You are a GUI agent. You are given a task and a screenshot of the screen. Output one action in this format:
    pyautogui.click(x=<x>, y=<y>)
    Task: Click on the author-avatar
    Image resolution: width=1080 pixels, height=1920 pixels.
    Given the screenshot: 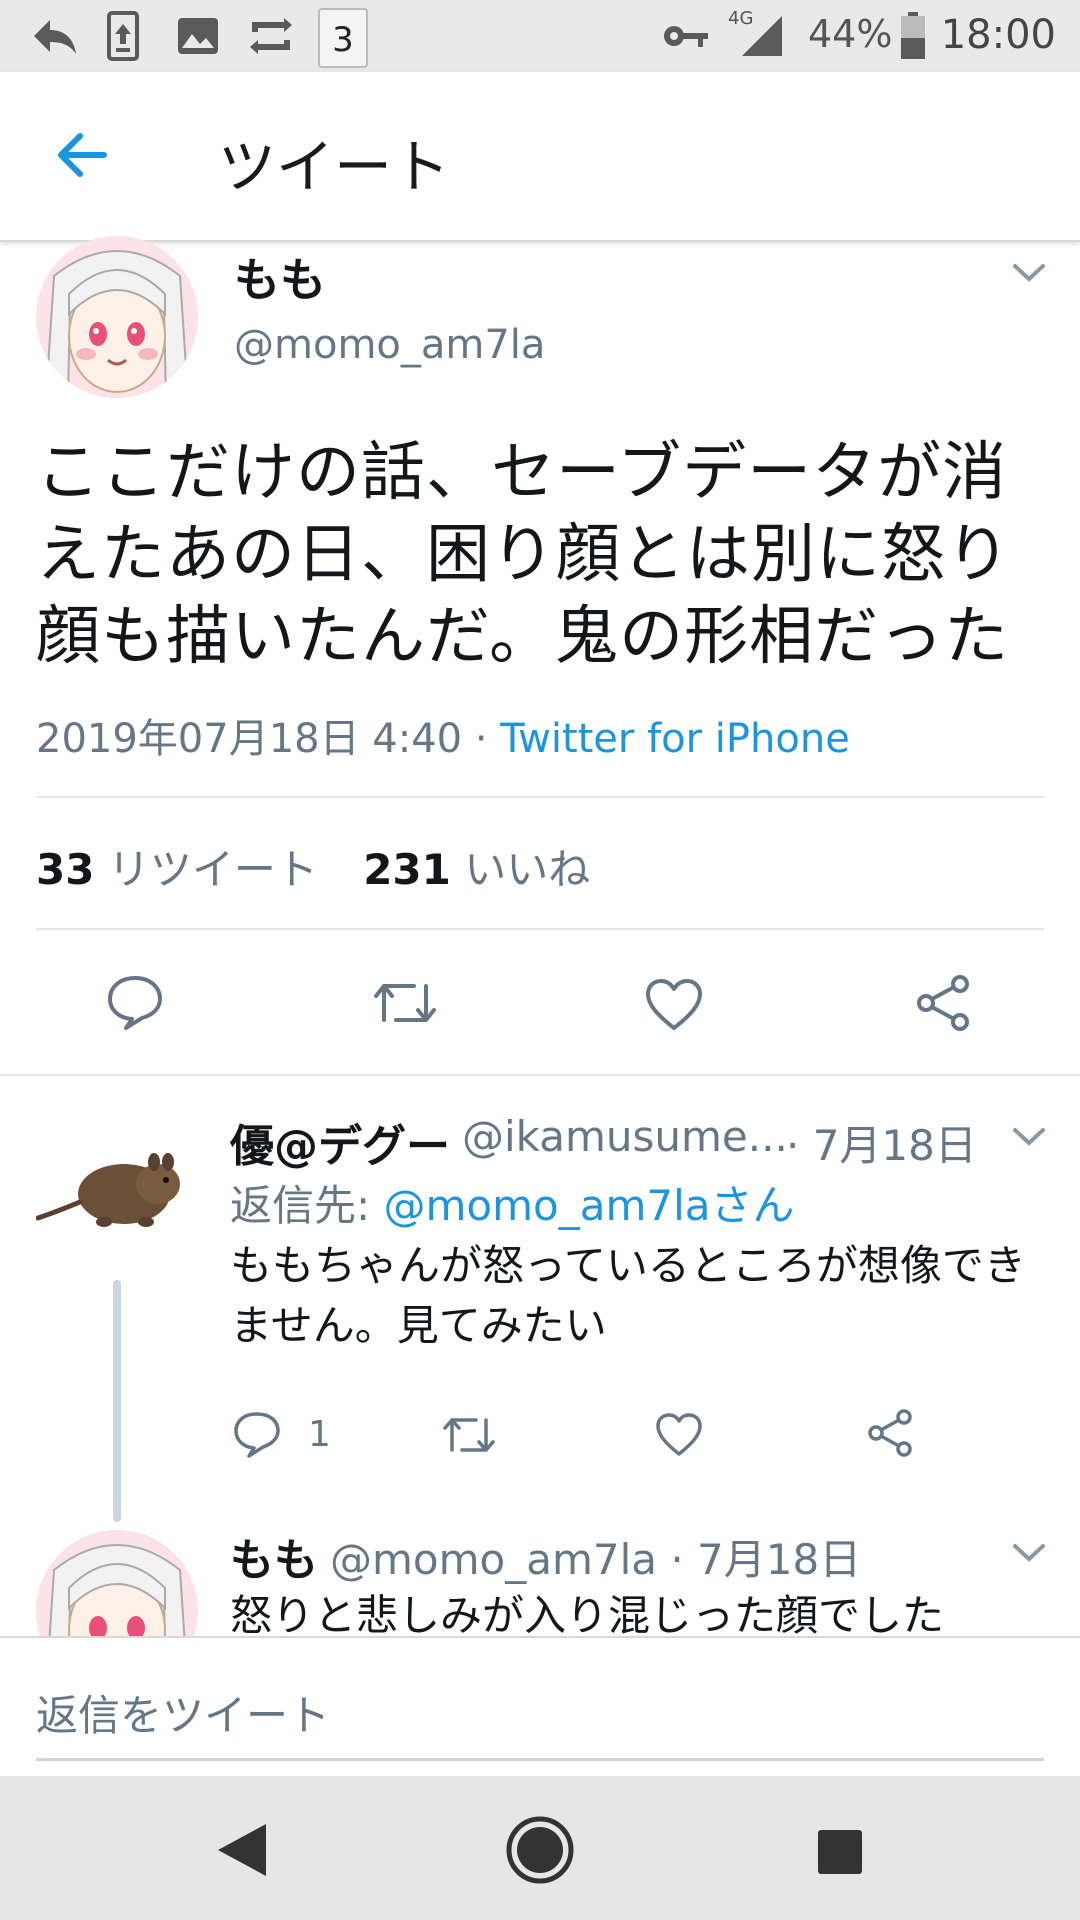 What is the action you would take?
    pyautogui.click(x=117, y=317)
    